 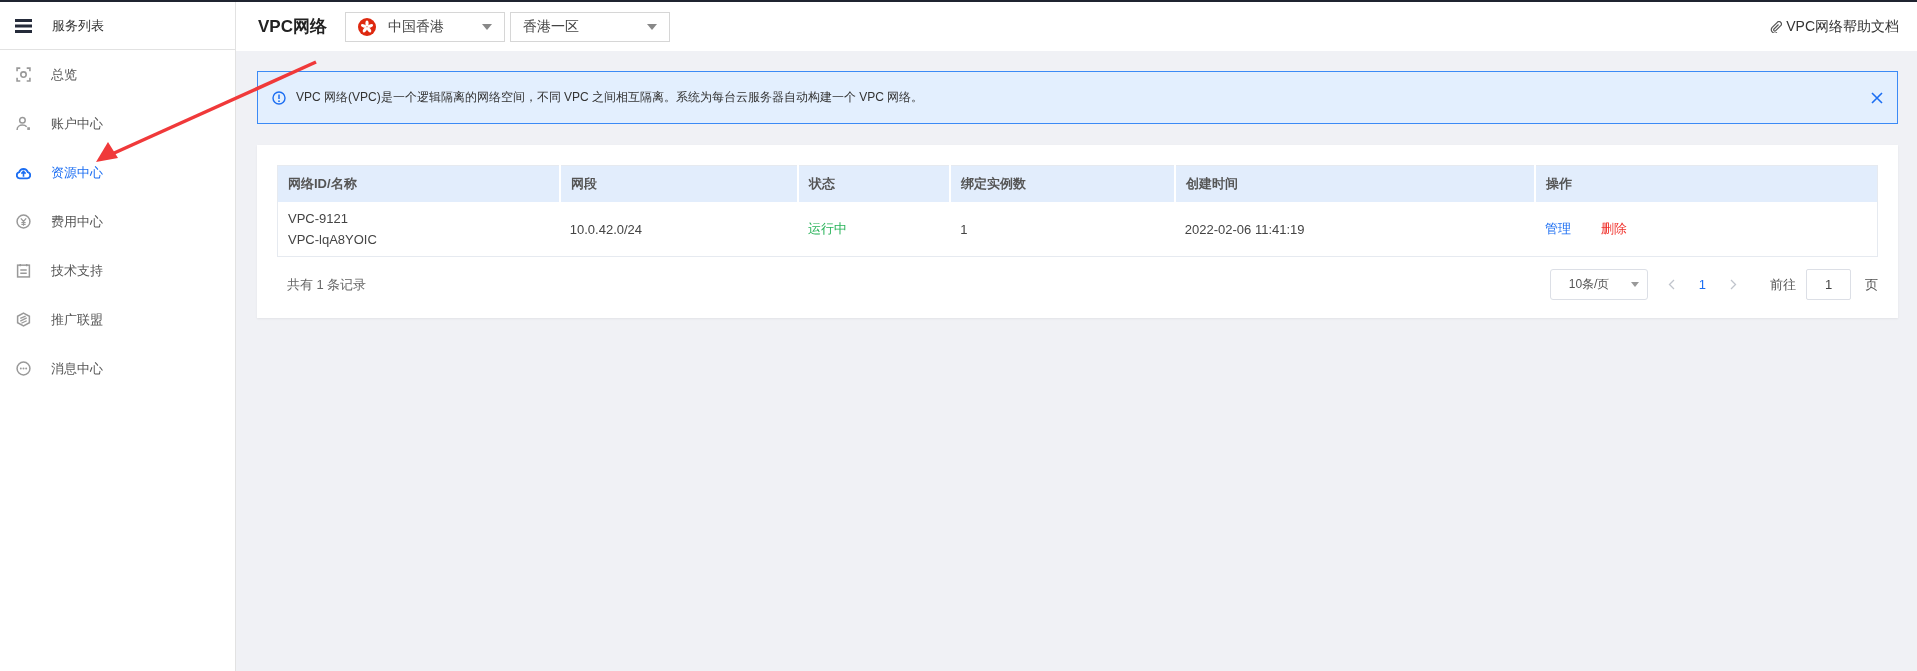 What do you see at coordinates (1558, 228) in the screenshot?
I see `action-link: 管理` at bounding box center [1558, 228].